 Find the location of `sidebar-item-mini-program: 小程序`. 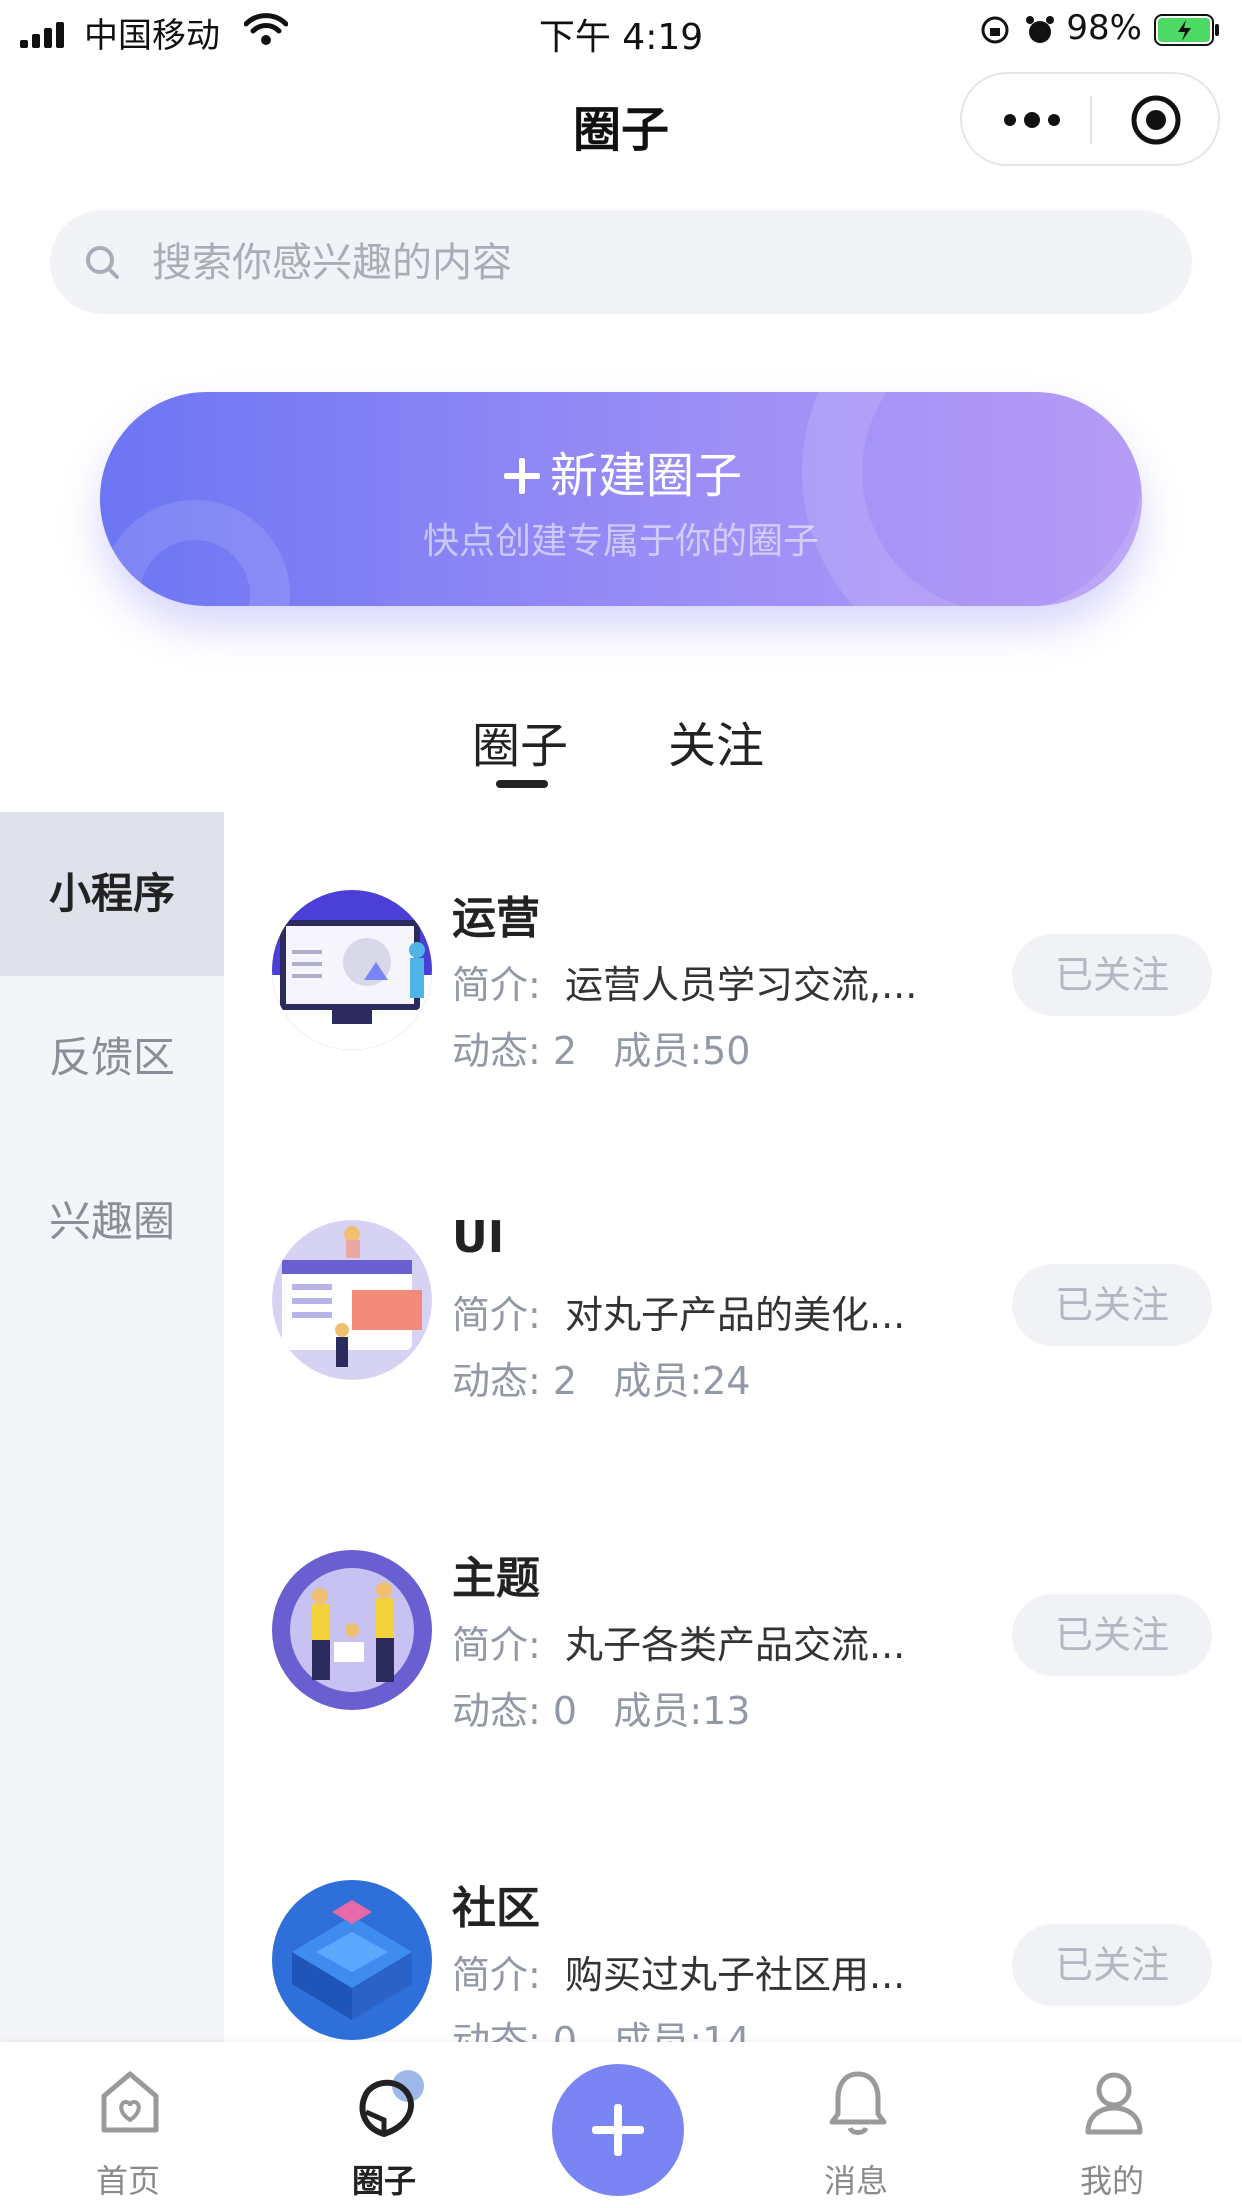

sidebar-item-mini-program: 小程序 is located at coordinates (112, 894).